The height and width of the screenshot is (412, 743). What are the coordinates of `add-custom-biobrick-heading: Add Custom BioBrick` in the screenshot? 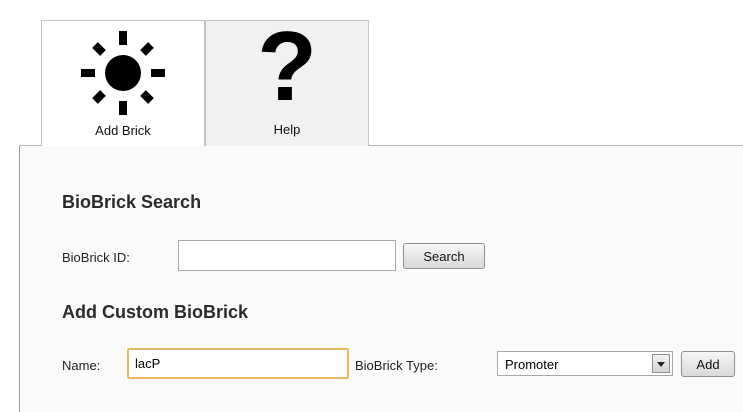 It's located at (155, 312).